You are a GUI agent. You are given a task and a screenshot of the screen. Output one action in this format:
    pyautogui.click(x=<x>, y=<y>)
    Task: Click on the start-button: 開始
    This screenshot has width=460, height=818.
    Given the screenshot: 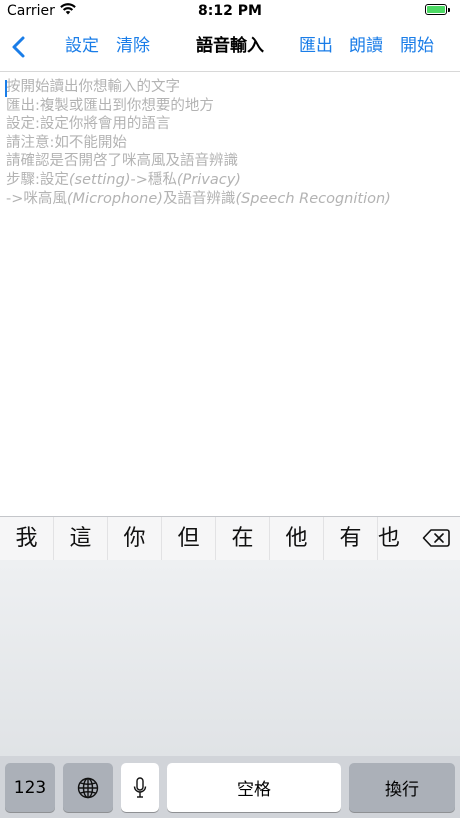 What is the action you would take?
    pyautogui.click(x=417, y=46)
    